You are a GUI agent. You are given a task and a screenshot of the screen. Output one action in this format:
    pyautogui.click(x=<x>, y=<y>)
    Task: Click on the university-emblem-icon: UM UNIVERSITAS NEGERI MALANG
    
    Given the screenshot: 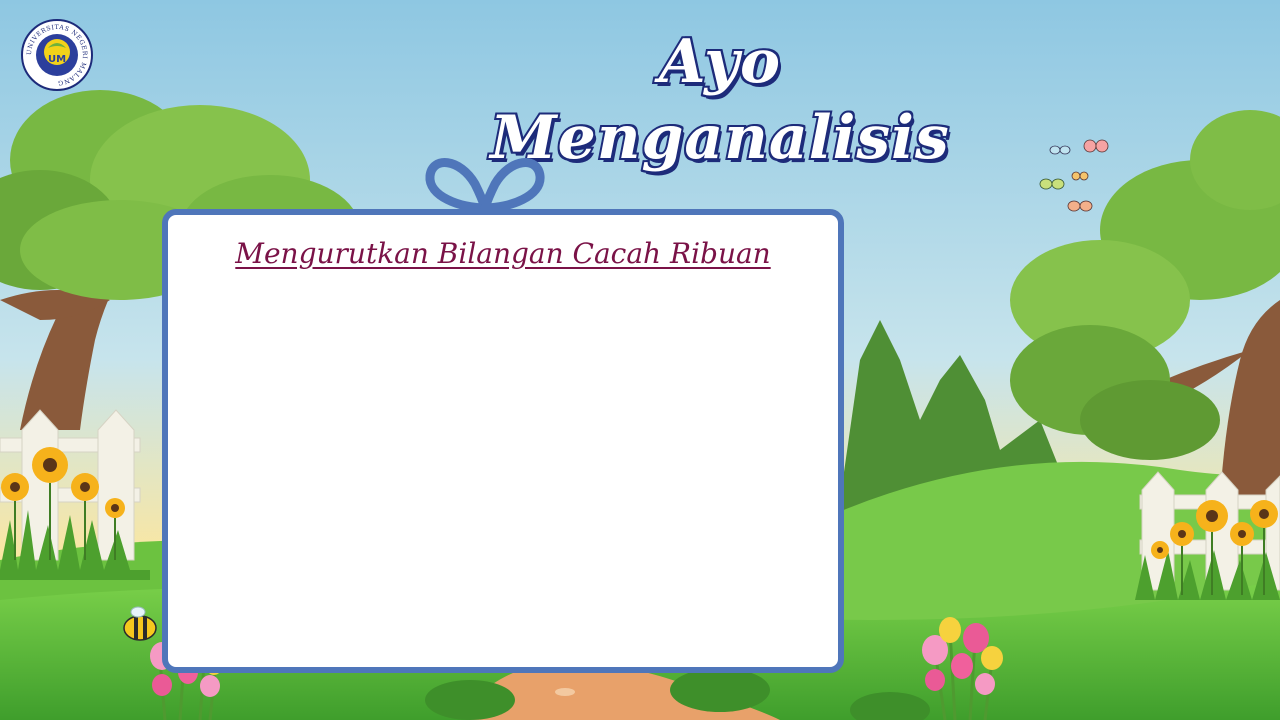 What is the action you would take?
    pyautogui.click(x=57, y=55)
    